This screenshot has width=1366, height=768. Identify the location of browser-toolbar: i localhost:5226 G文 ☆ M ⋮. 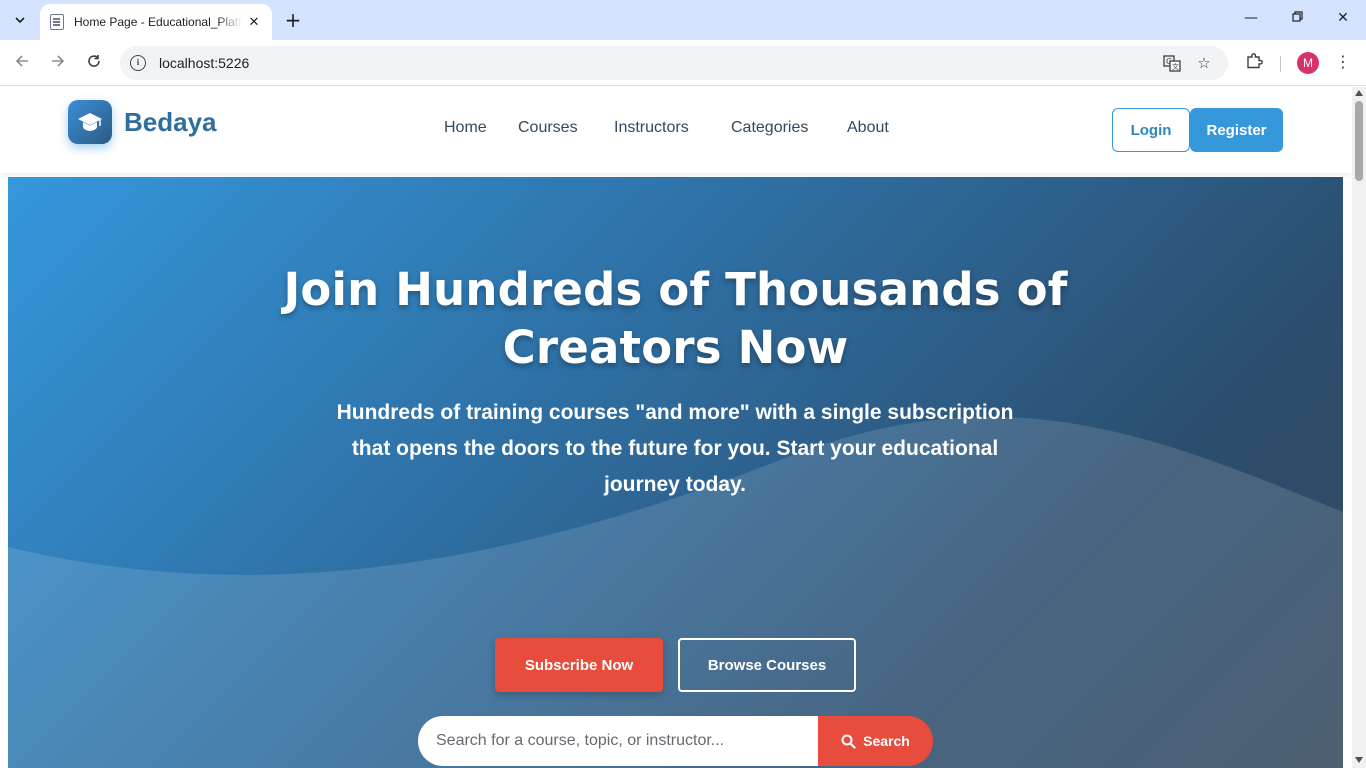
(683, 63).